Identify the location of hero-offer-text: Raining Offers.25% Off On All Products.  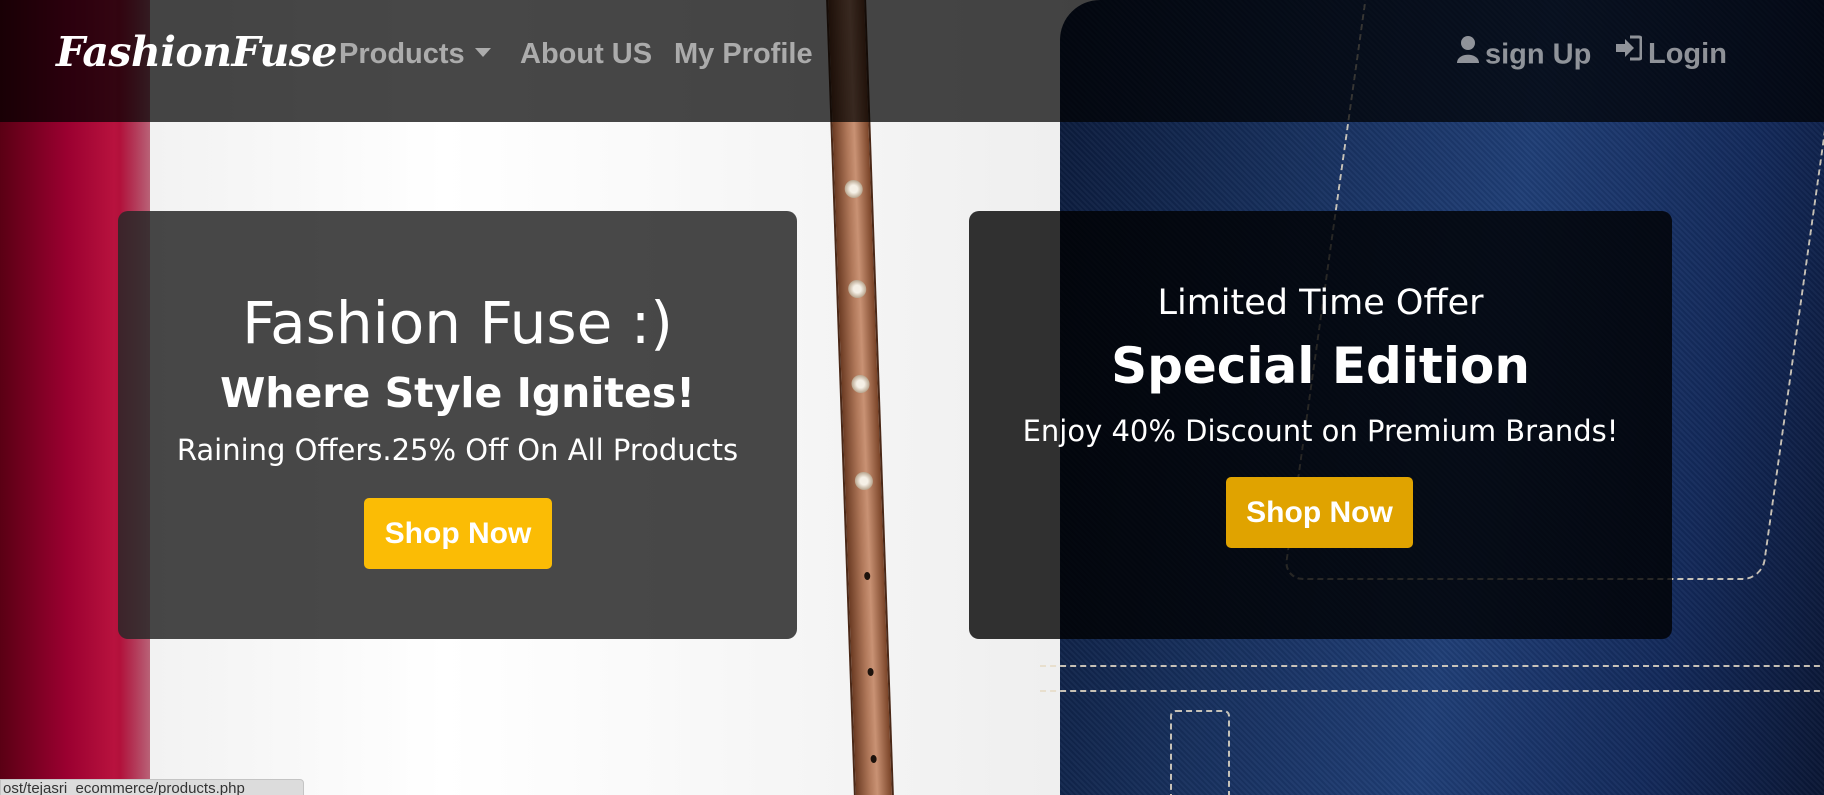
(457, 450).